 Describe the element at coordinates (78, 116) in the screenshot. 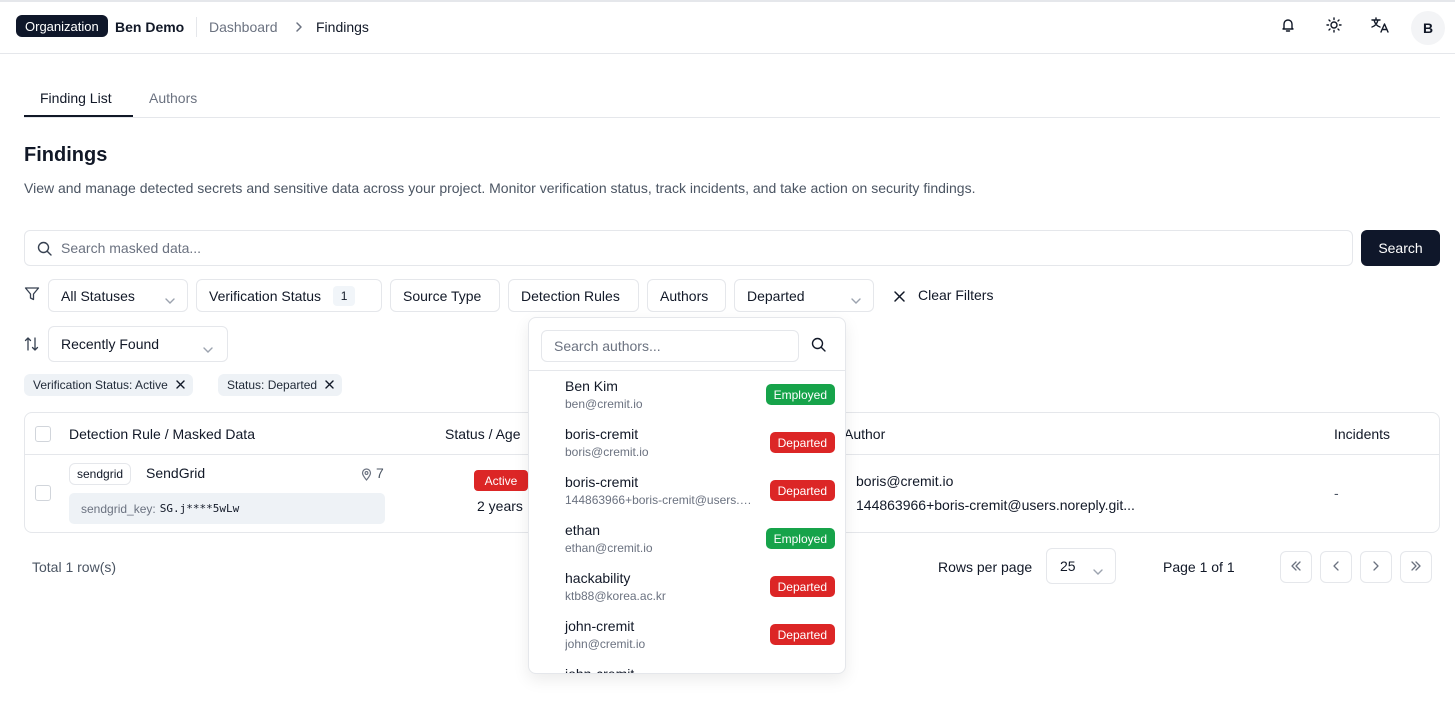

I see `active-tab-indicator` at that location.